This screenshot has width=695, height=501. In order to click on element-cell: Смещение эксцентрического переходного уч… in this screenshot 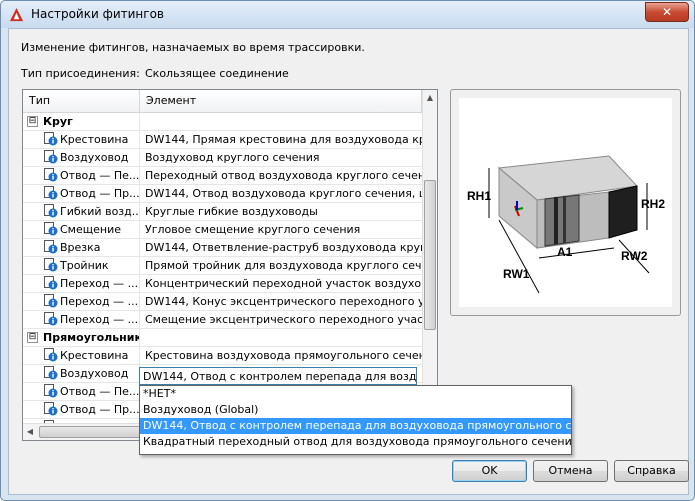, I will do `click(281, 319)`.